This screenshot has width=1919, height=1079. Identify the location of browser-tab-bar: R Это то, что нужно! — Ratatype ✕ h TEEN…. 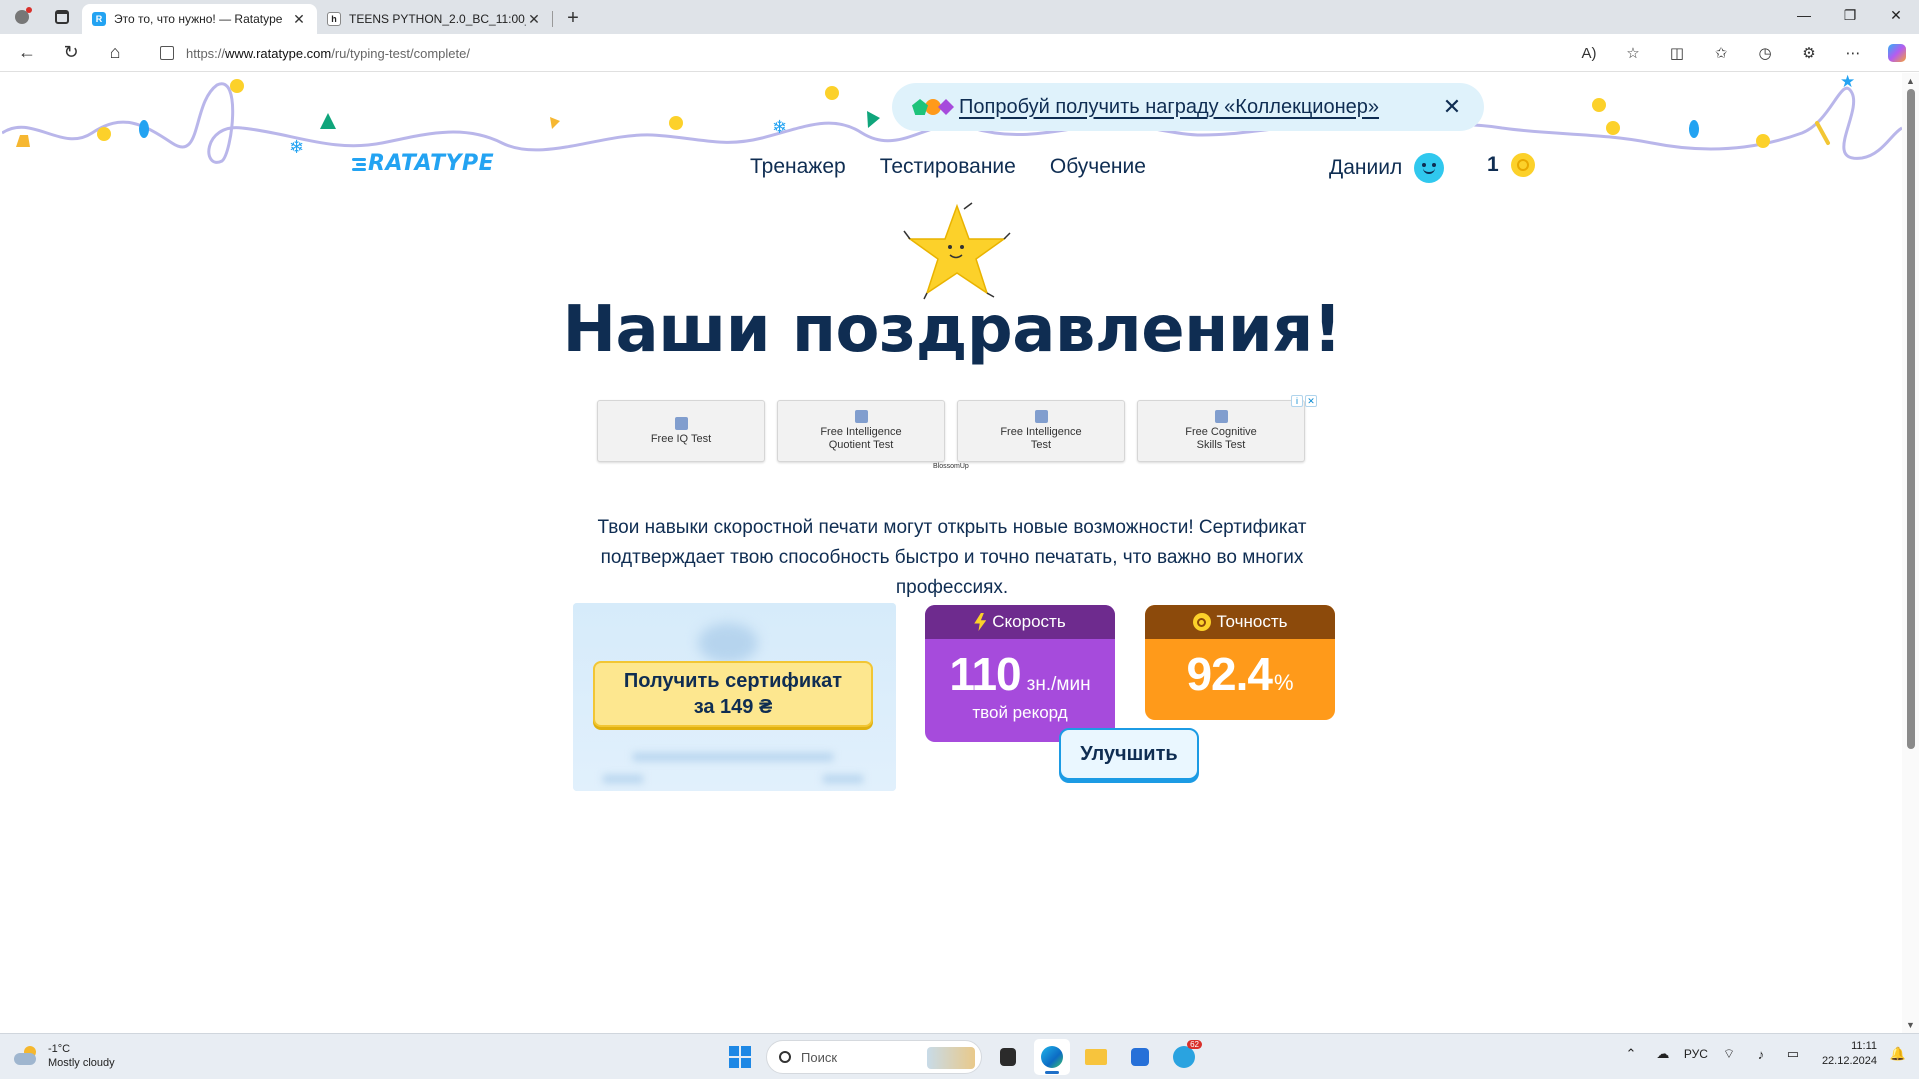
(959, 17).